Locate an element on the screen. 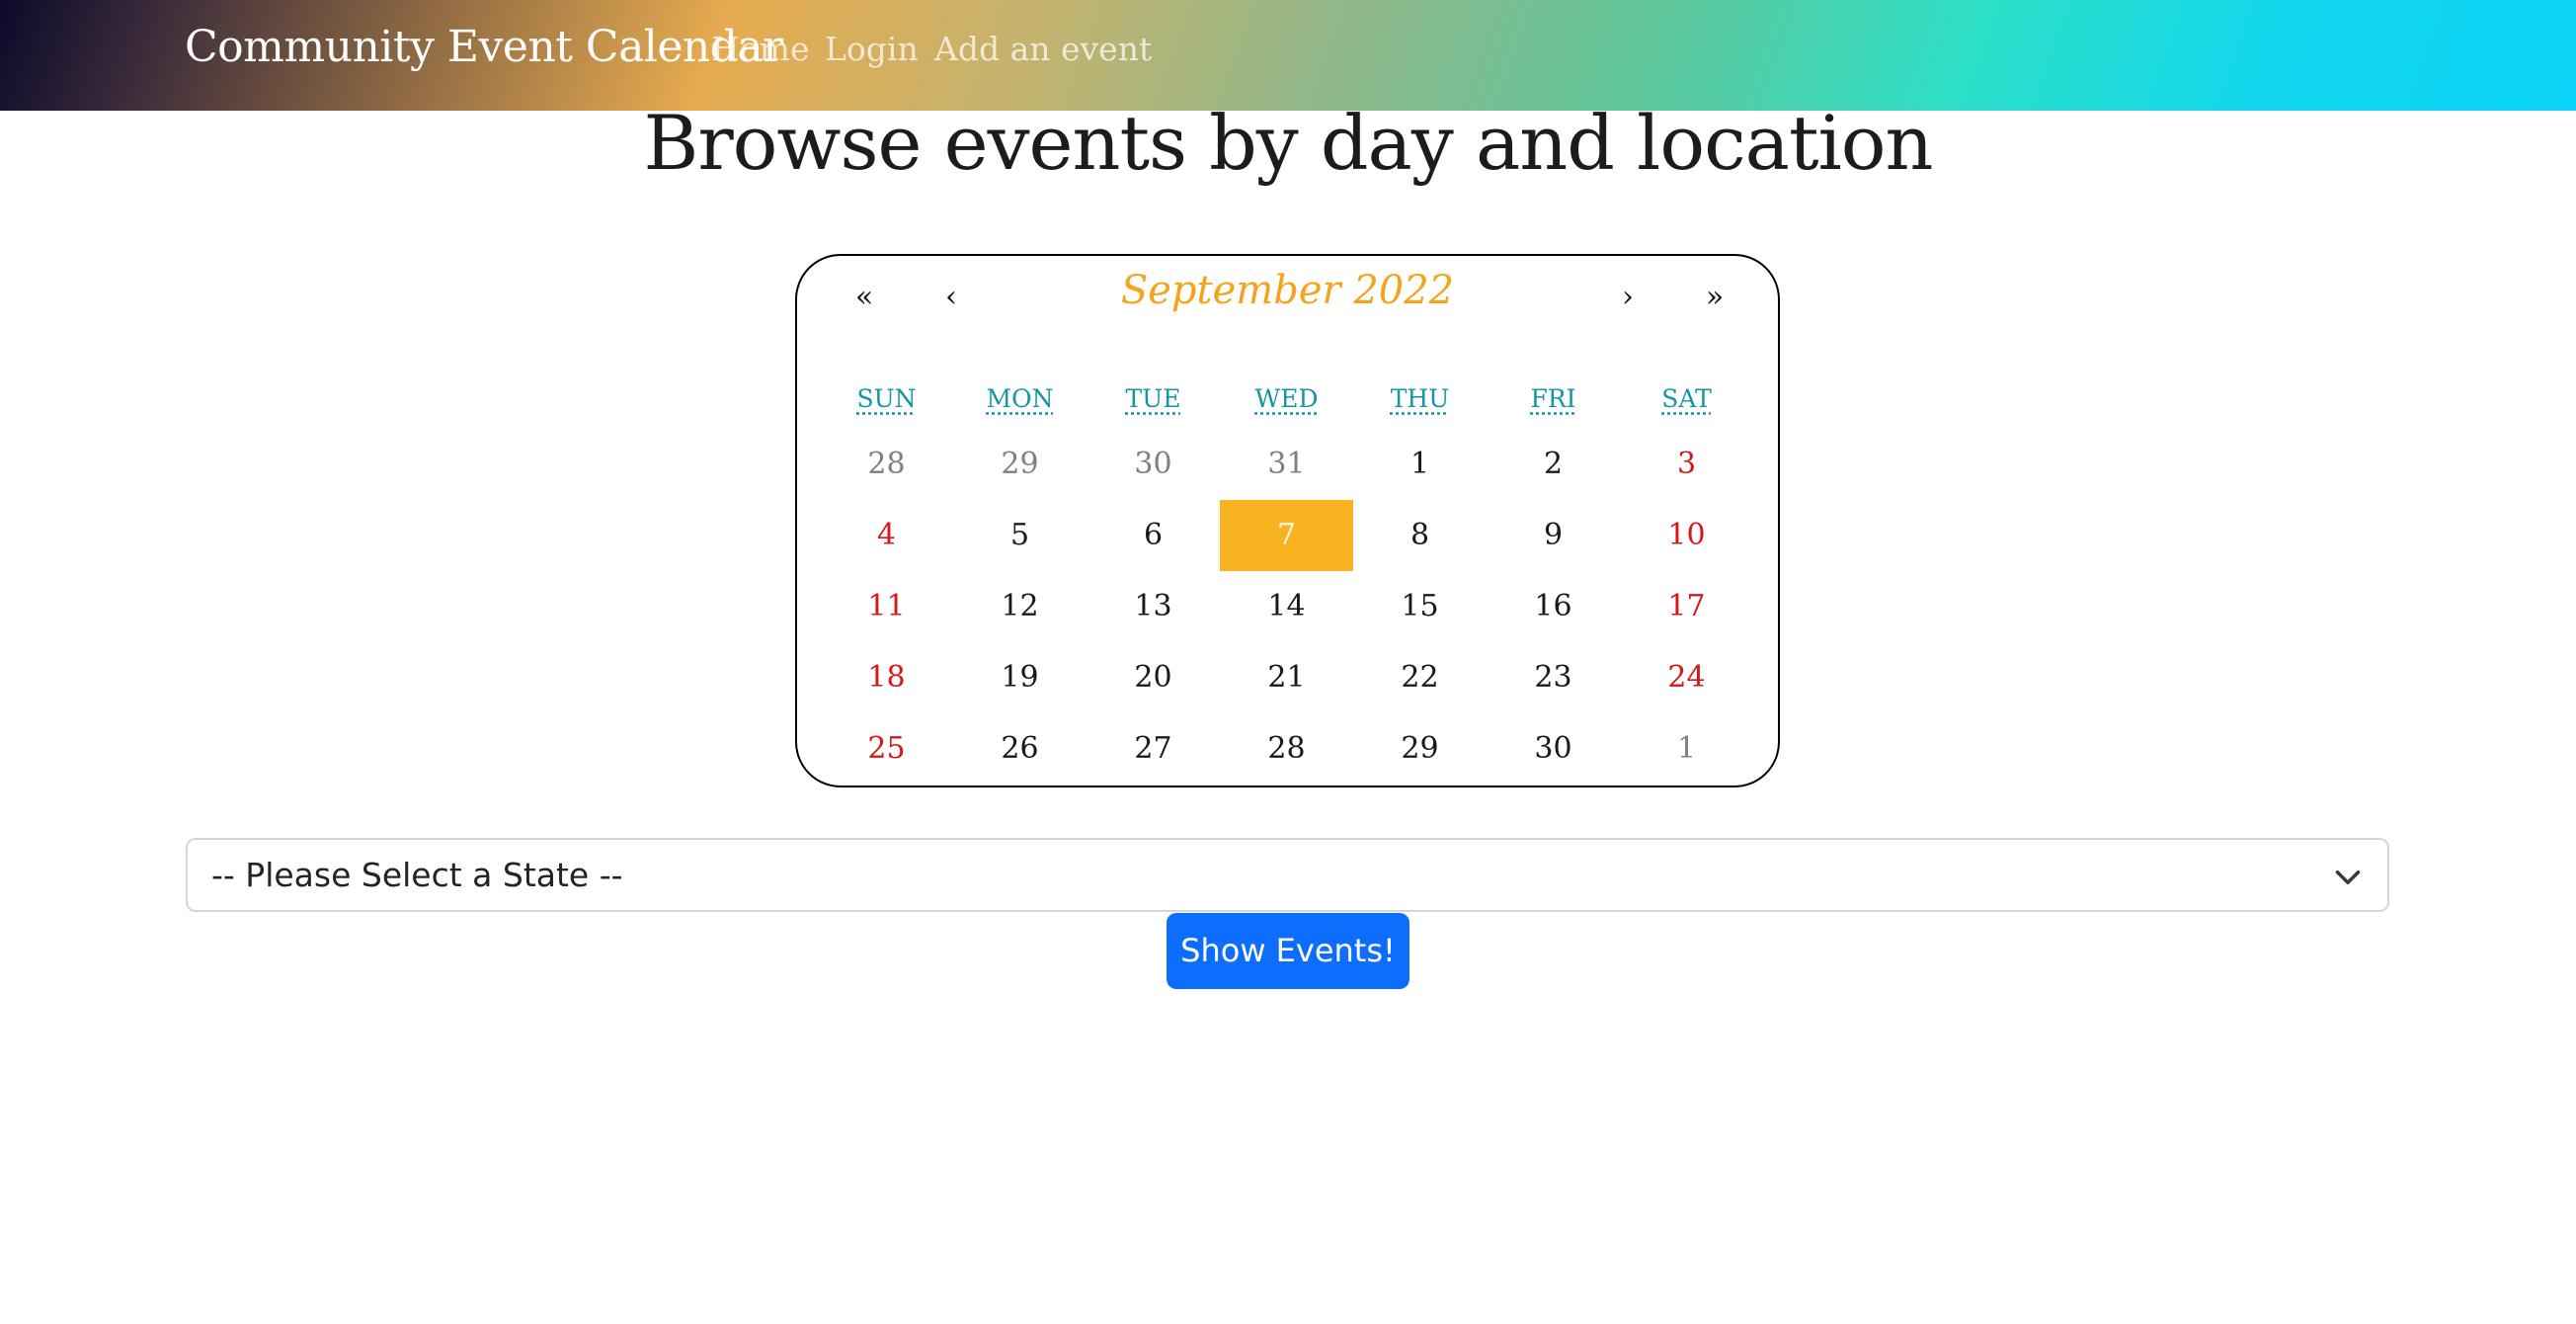 The height and width of the screenshot is (1324, 2576). calendar-day: 31 is located at coordinates (1286, 464).